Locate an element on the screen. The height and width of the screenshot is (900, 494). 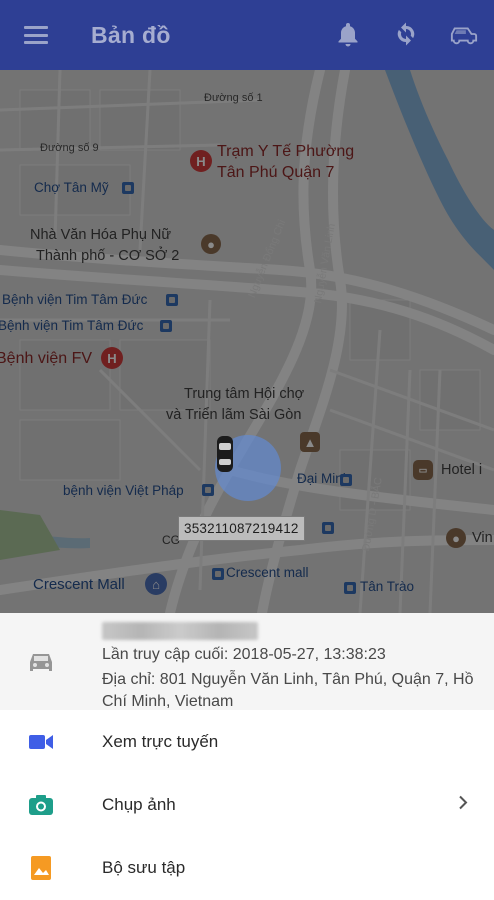
last-access-text: Lần truy cập cuối: 2018-05-27, 13:38:23 is located at coordinates (244, 654).